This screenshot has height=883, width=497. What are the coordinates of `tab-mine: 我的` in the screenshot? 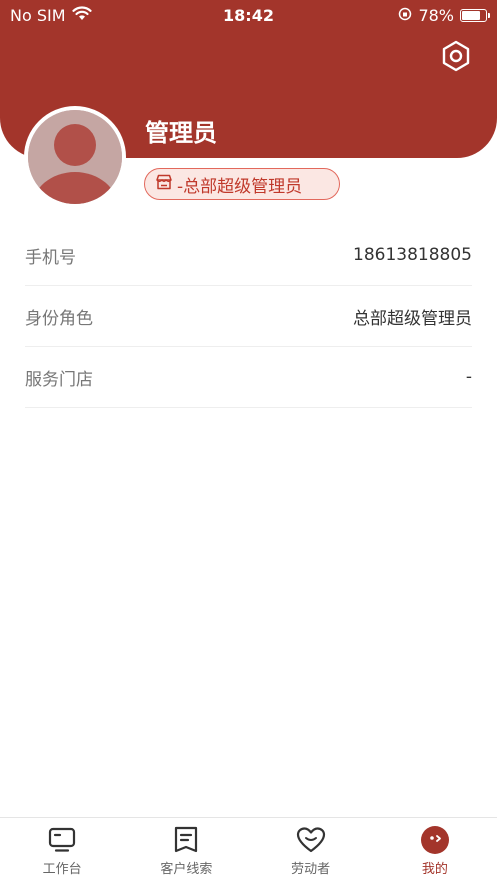 It's located at (435, 850).